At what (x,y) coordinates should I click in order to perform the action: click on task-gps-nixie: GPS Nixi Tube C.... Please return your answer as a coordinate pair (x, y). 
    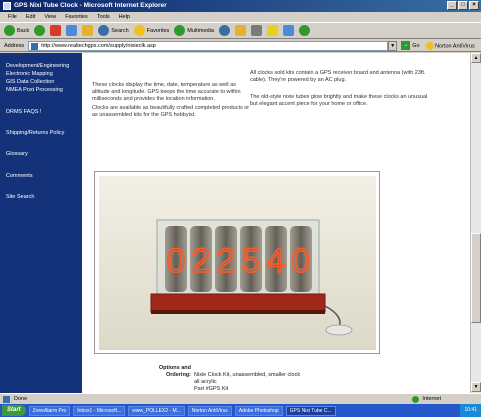
    Looking at the image, I should click on (310, 410).